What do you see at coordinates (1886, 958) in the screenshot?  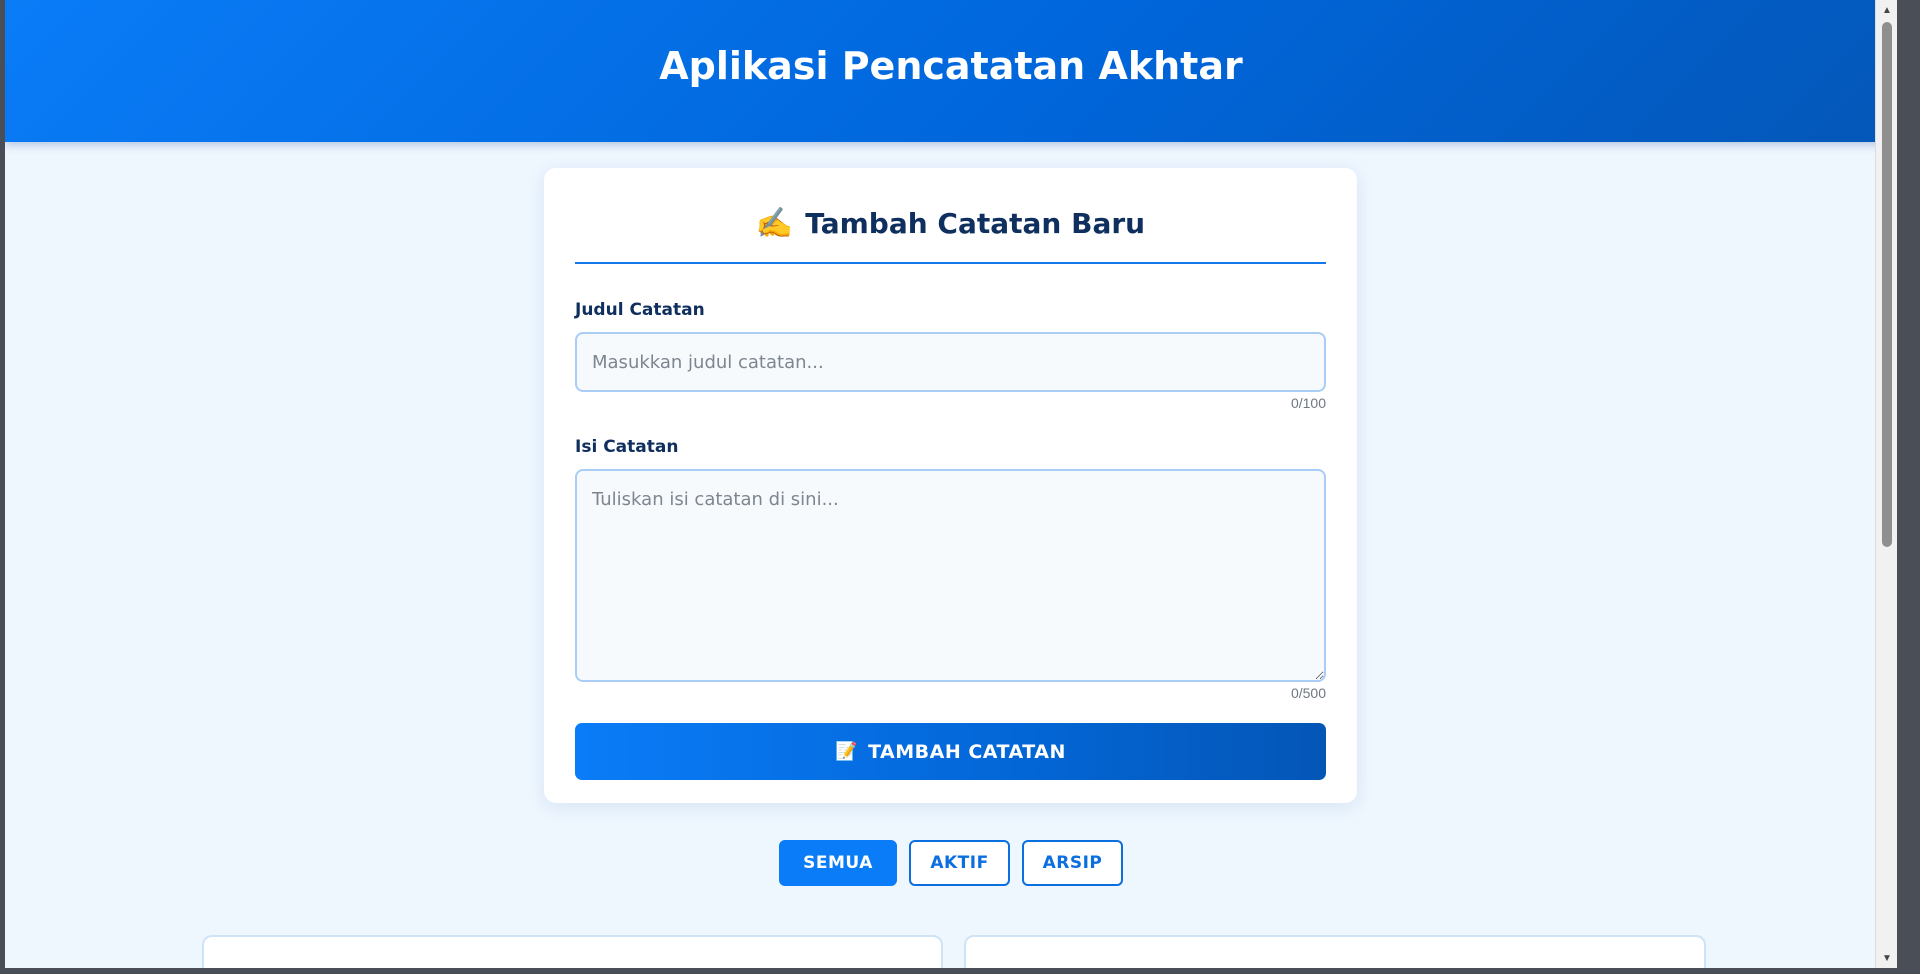 I see `scroll-down-arrow-icon: ▼` at bounding box center [1886, 958].